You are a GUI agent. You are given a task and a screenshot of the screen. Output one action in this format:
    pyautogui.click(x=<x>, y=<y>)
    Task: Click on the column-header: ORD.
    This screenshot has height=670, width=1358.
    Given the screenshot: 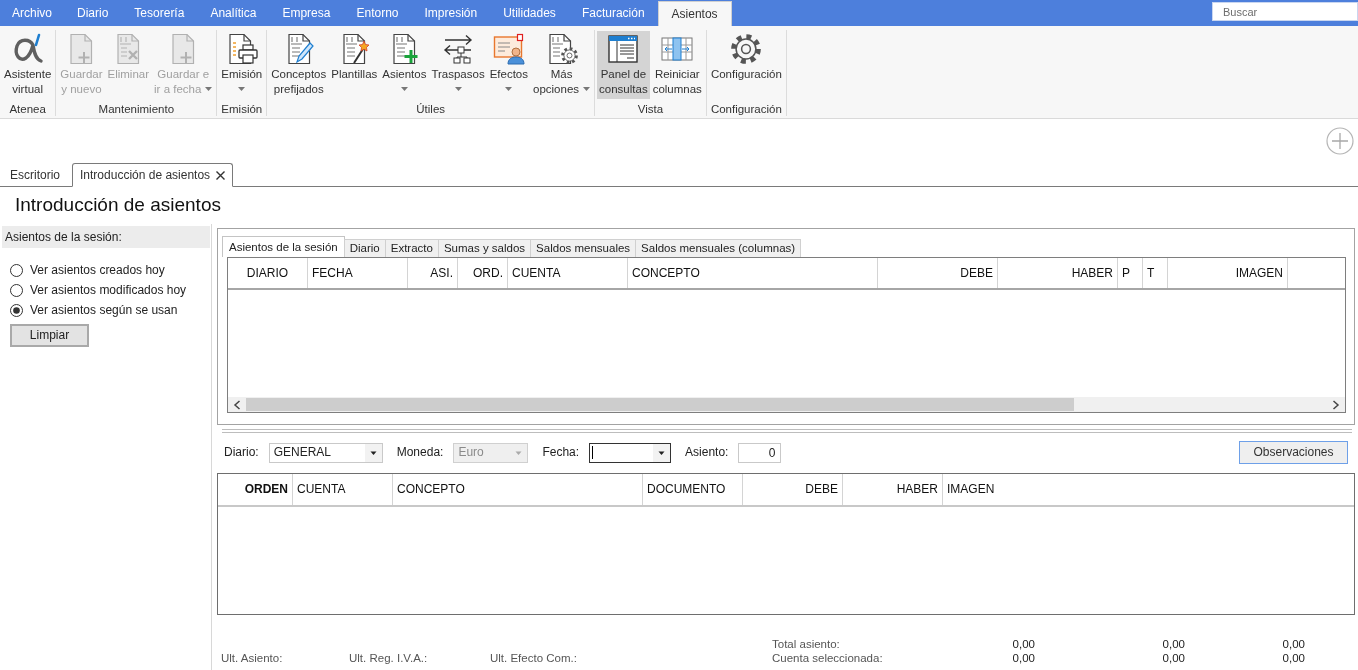 What is the action you would take?
    pyautogui.click(x=483, y=273)
    